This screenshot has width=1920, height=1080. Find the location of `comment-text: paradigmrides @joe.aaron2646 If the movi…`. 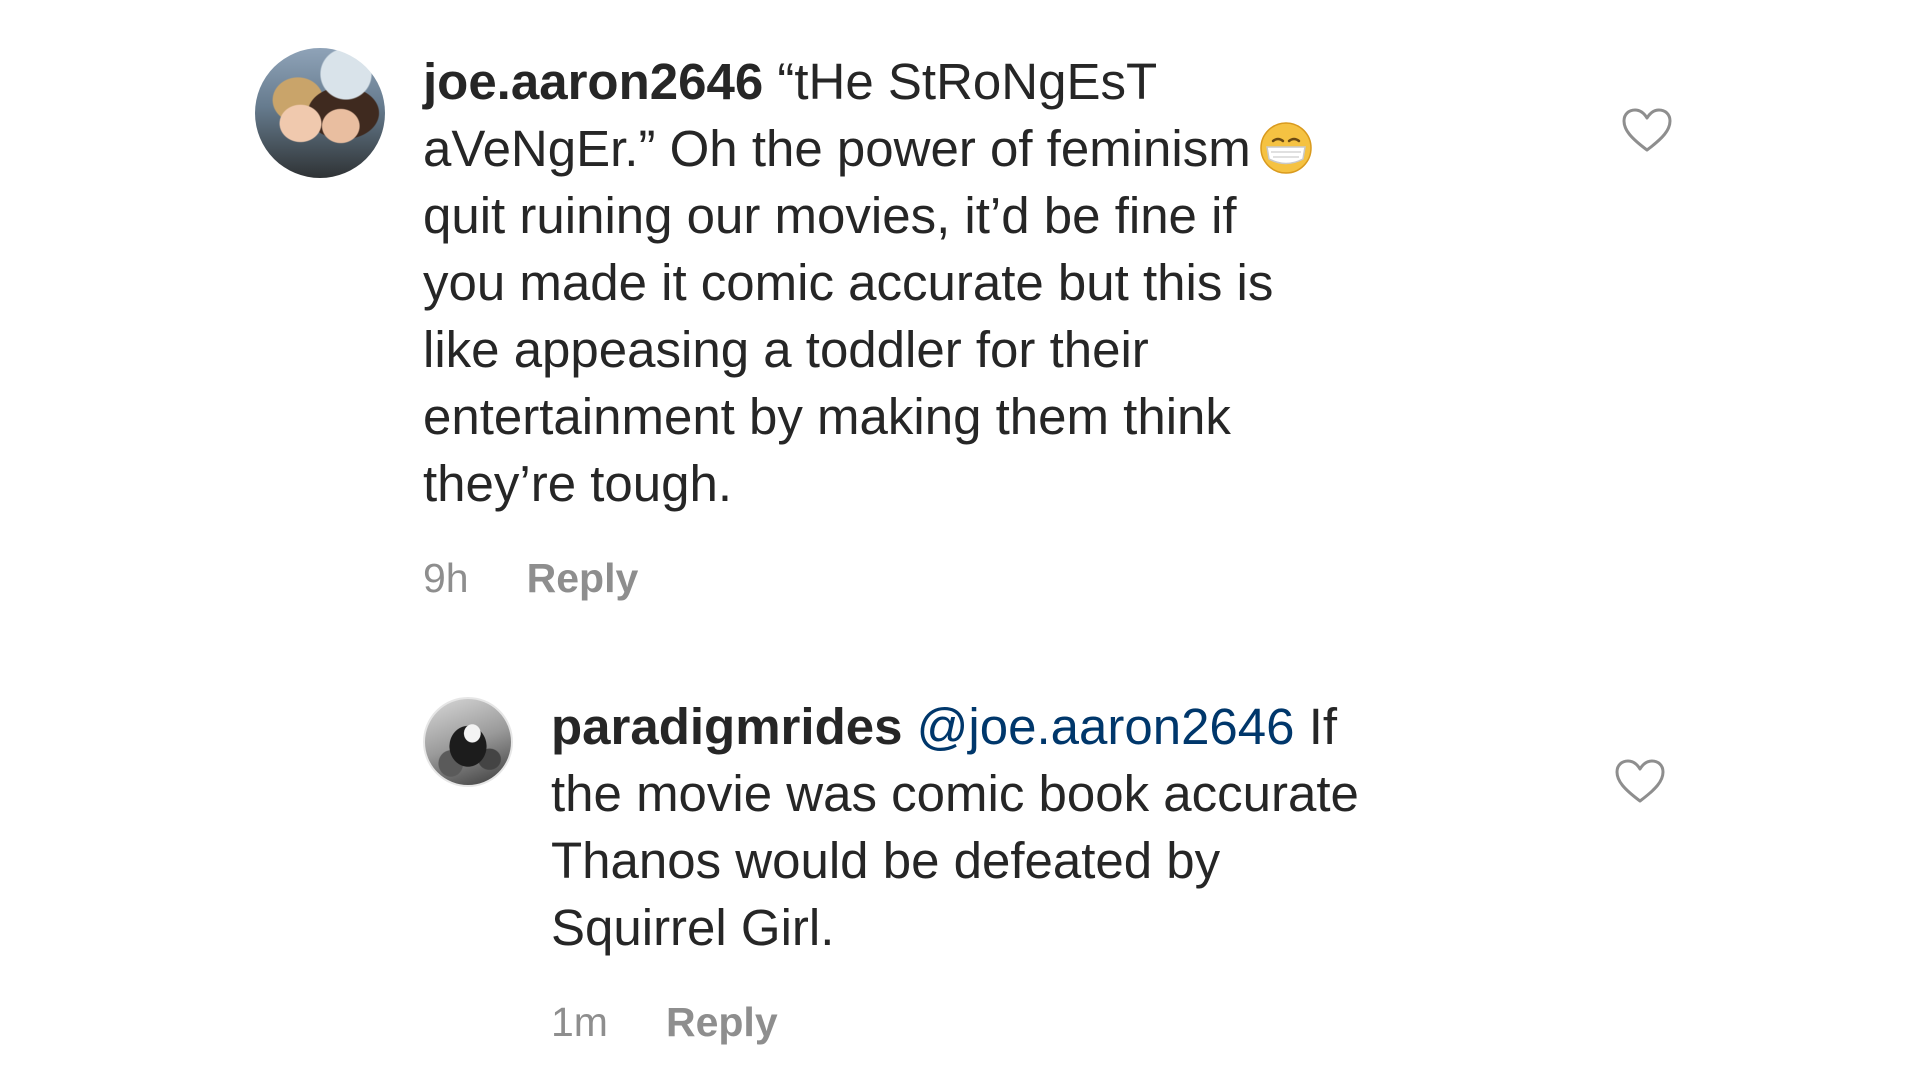

comment-text: paradigmrides @joe.aaron2646 If the movi… is located at coordinates (956, 827).